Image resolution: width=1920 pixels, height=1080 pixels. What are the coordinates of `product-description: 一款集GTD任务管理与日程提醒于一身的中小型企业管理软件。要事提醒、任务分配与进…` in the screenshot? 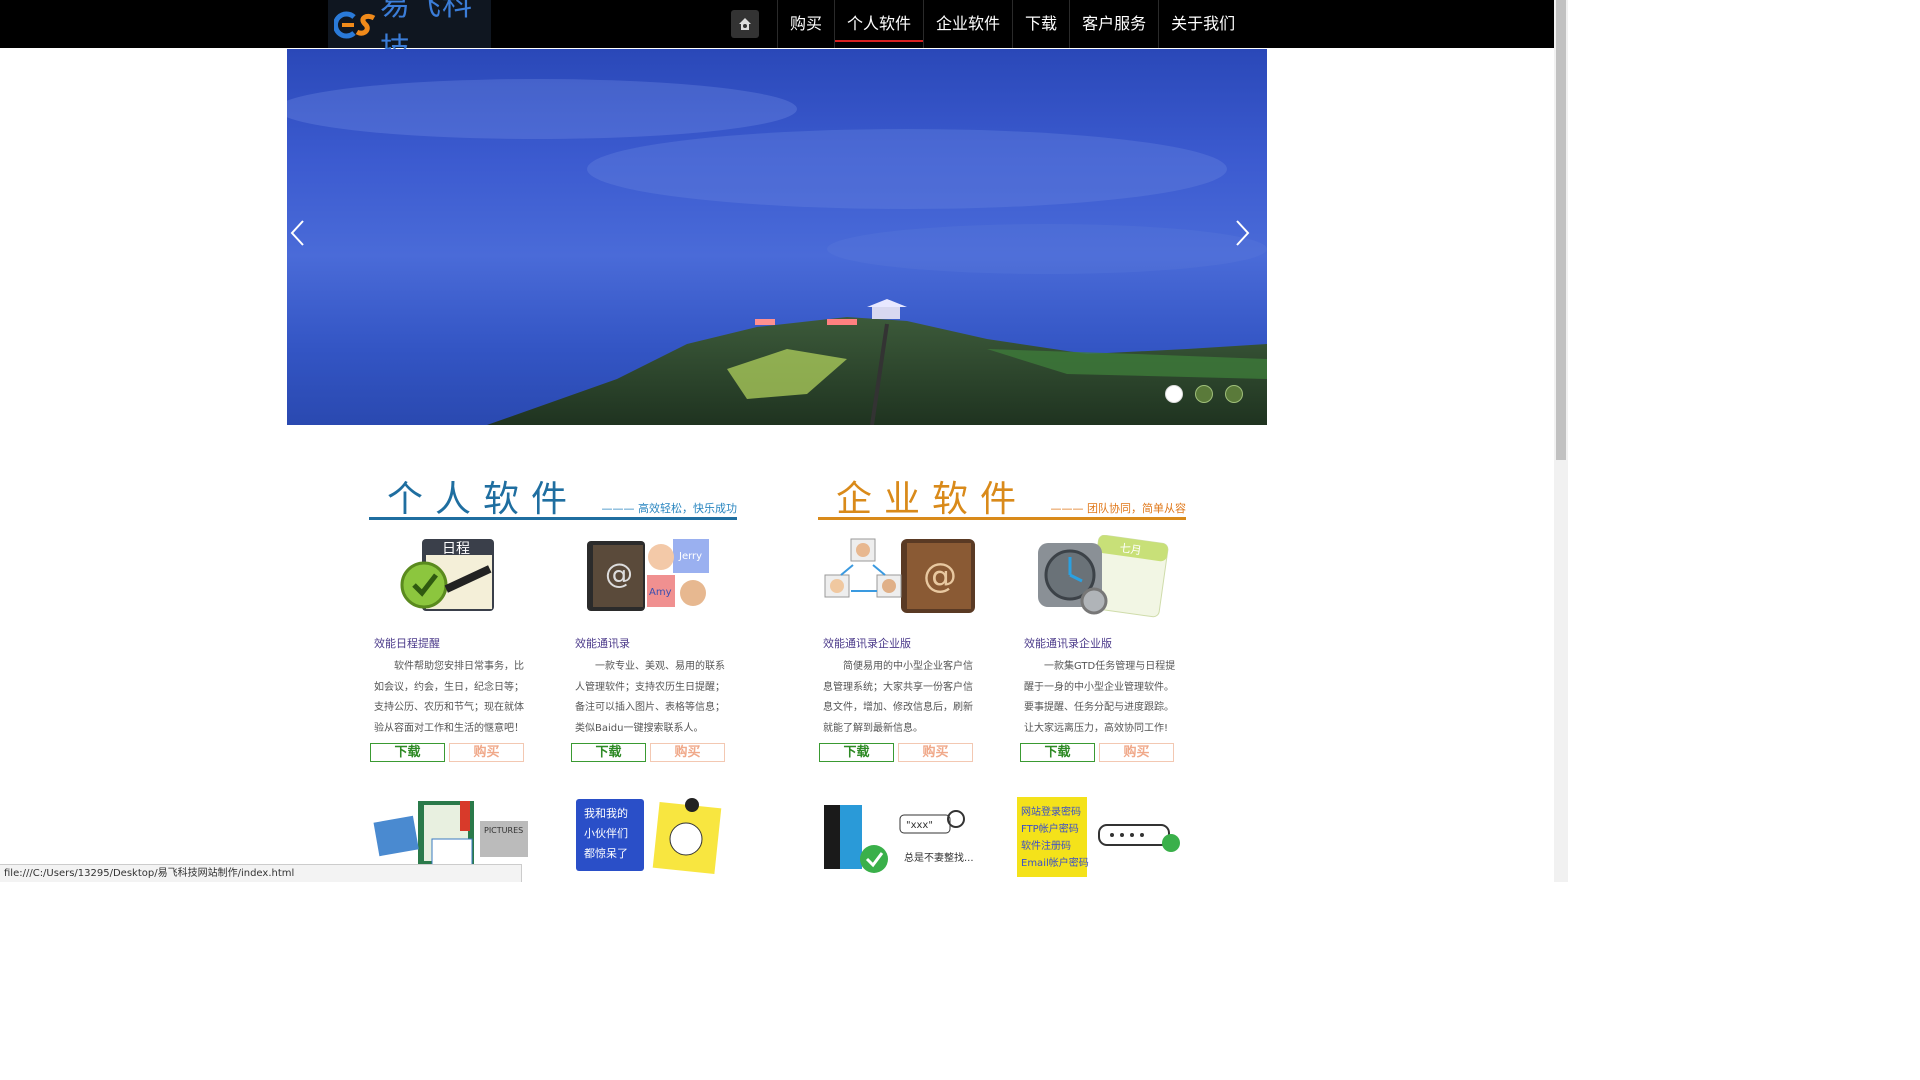 It's located at (1100, 697).